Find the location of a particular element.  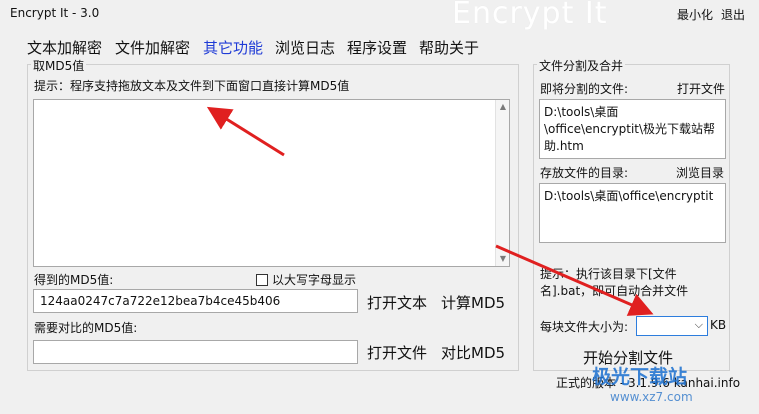

split-size-unit: KB is located at coordinates (718, 325).